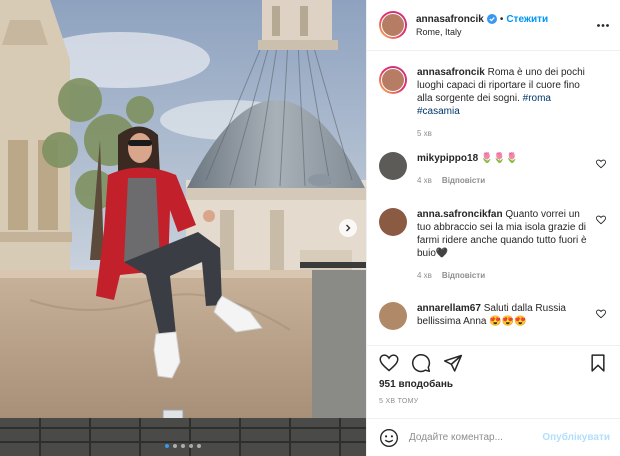 The image size is (620, 456). What do you see at coordinates (494, 180) in the screenshot?
I see `comment-row: mikypippo18 🌷🌷🌷 4 хв Відповісти` at bounding box center [494, 180].